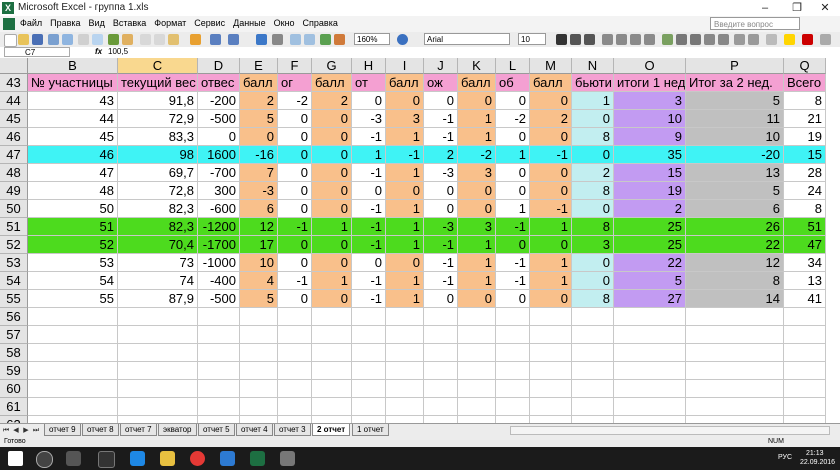  I want to click on table-cell: -600, so click(219, 209).